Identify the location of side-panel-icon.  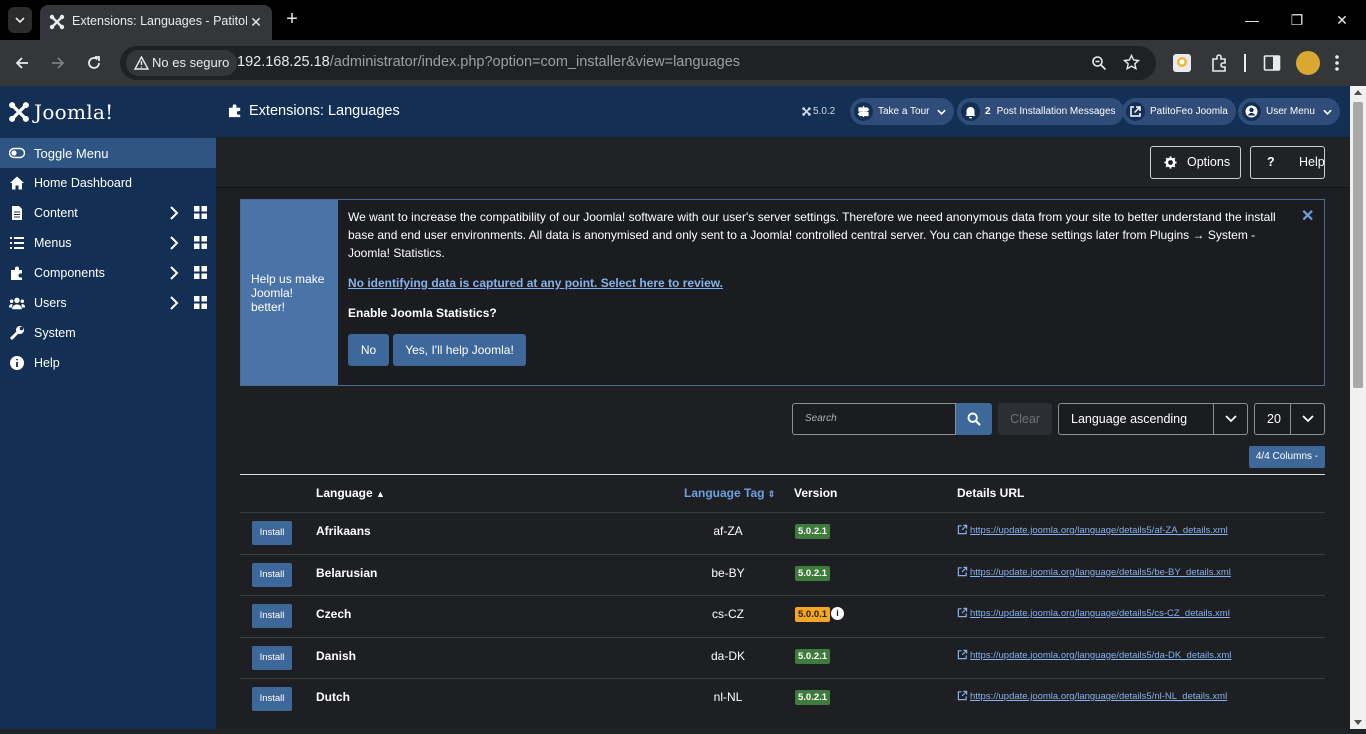
(1272, 63).